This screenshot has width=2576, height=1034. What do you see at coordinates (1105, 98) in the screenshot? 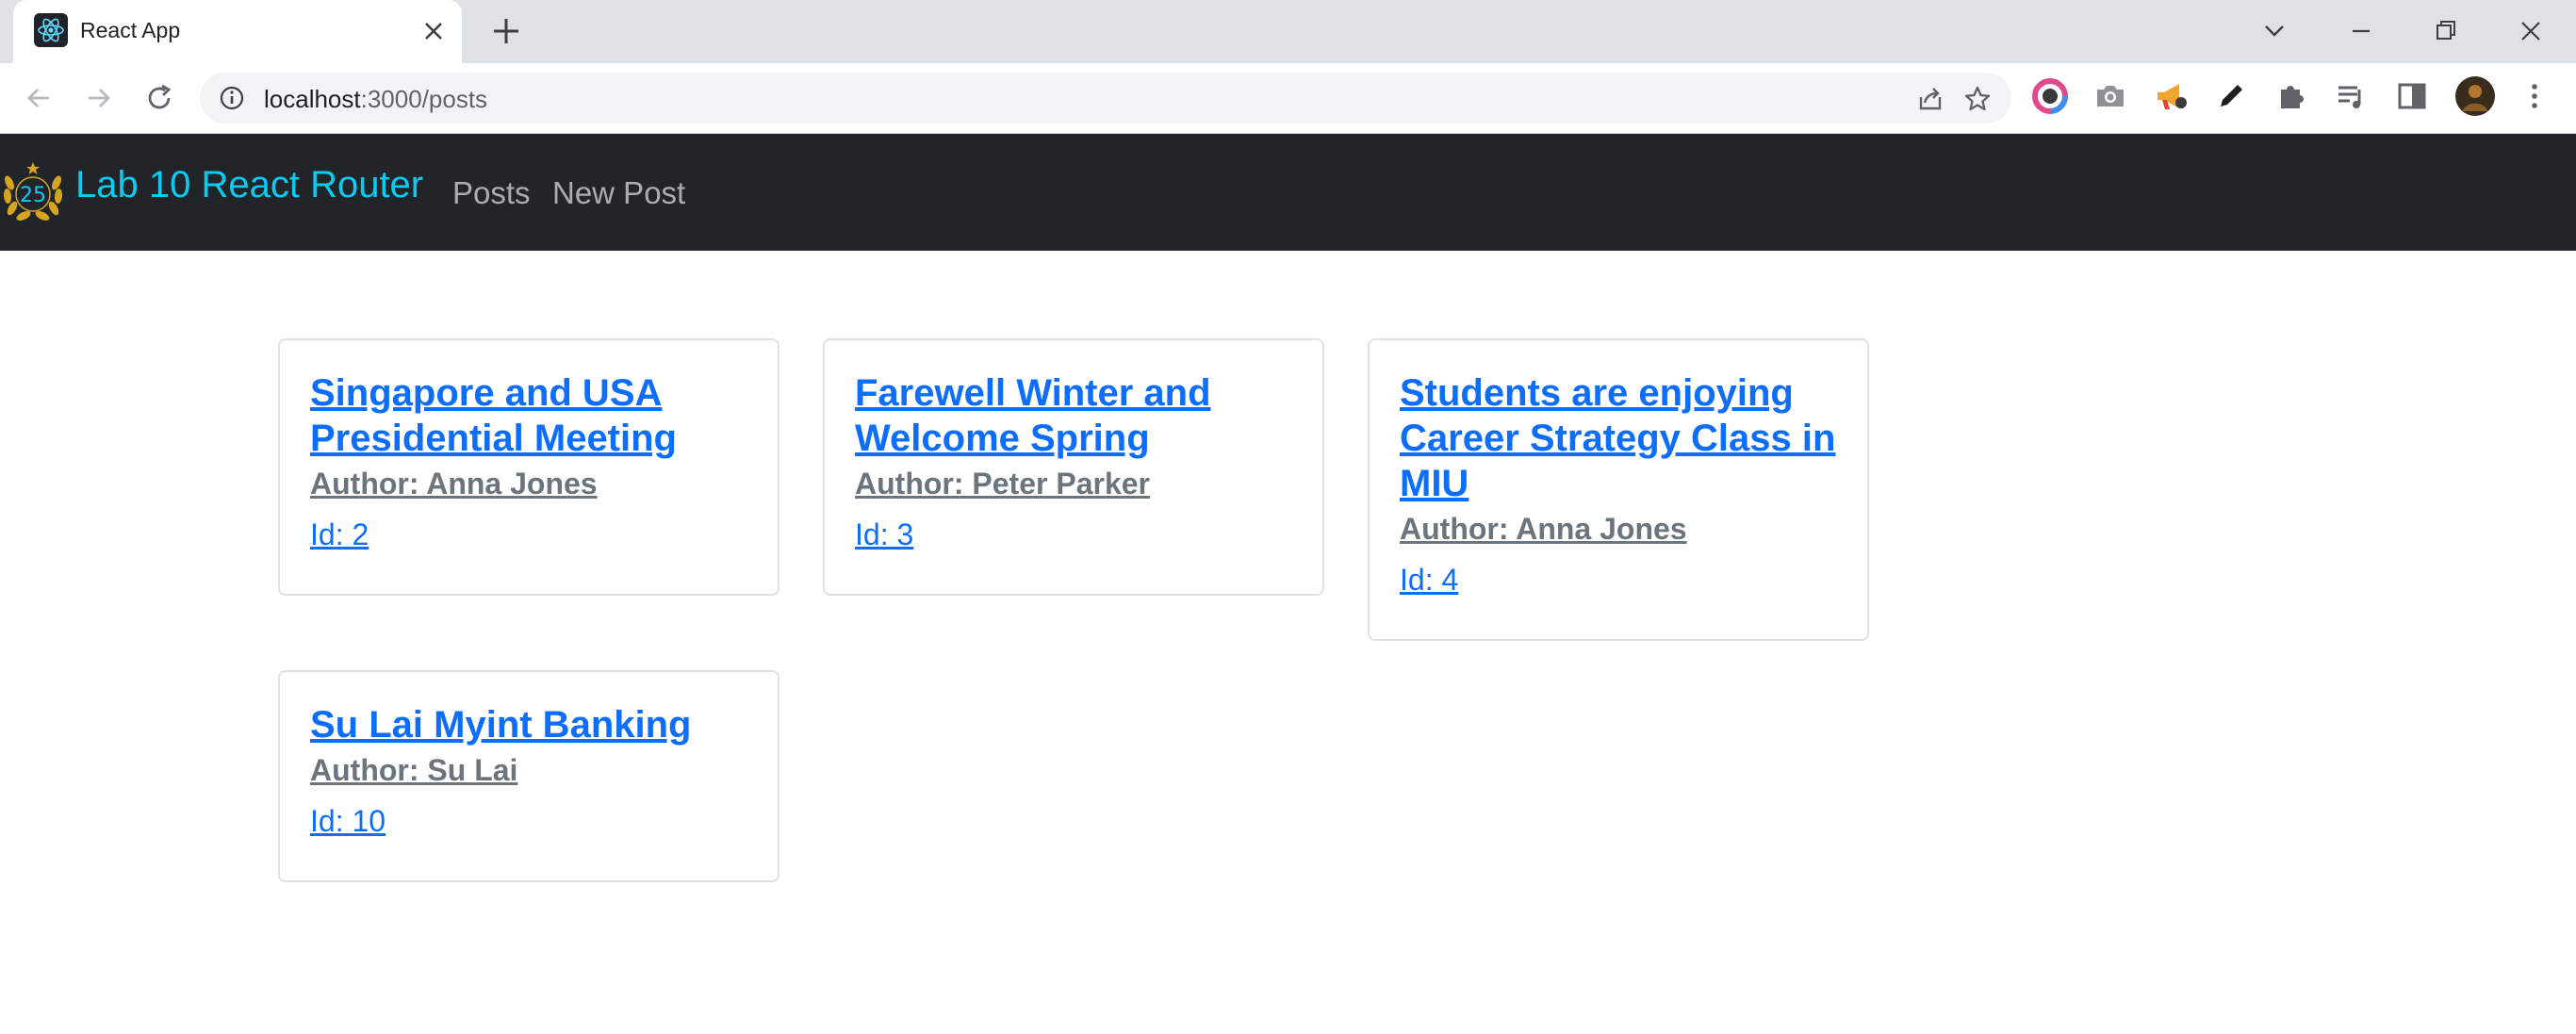
I see `address-bar: localhost:3000/posts` at bounding box center [1105, 98].